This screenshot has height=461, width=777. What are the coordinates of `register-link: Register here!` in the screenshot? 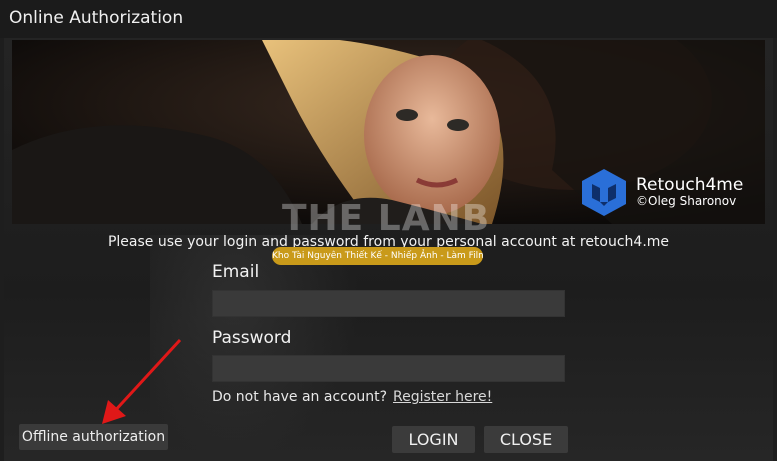 It's located at (442, 397).